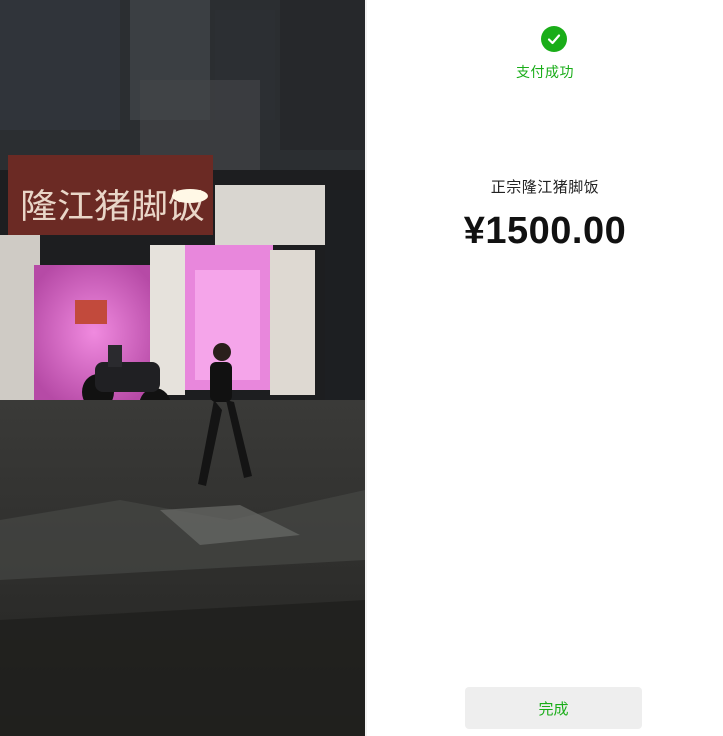 Image resolution: width=723 pixels, height=736 pixels. Describe the element at coordinates (545, 231) in the screenshot. I see `payment-amount: ¥1500.00` at that location.